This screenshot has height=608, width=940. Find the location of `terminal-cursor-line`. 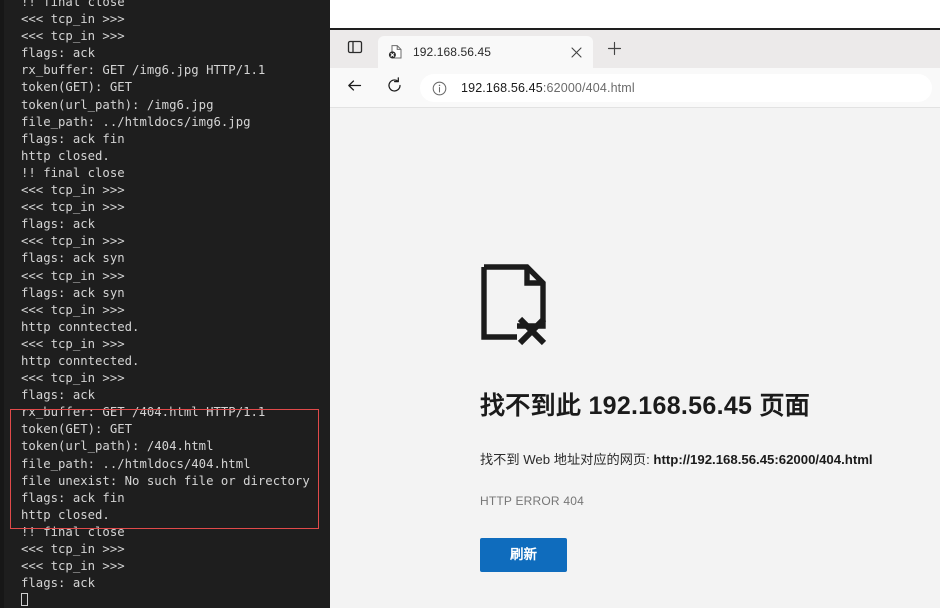

terminal-cursor-line is located at coordinates (165, 600).